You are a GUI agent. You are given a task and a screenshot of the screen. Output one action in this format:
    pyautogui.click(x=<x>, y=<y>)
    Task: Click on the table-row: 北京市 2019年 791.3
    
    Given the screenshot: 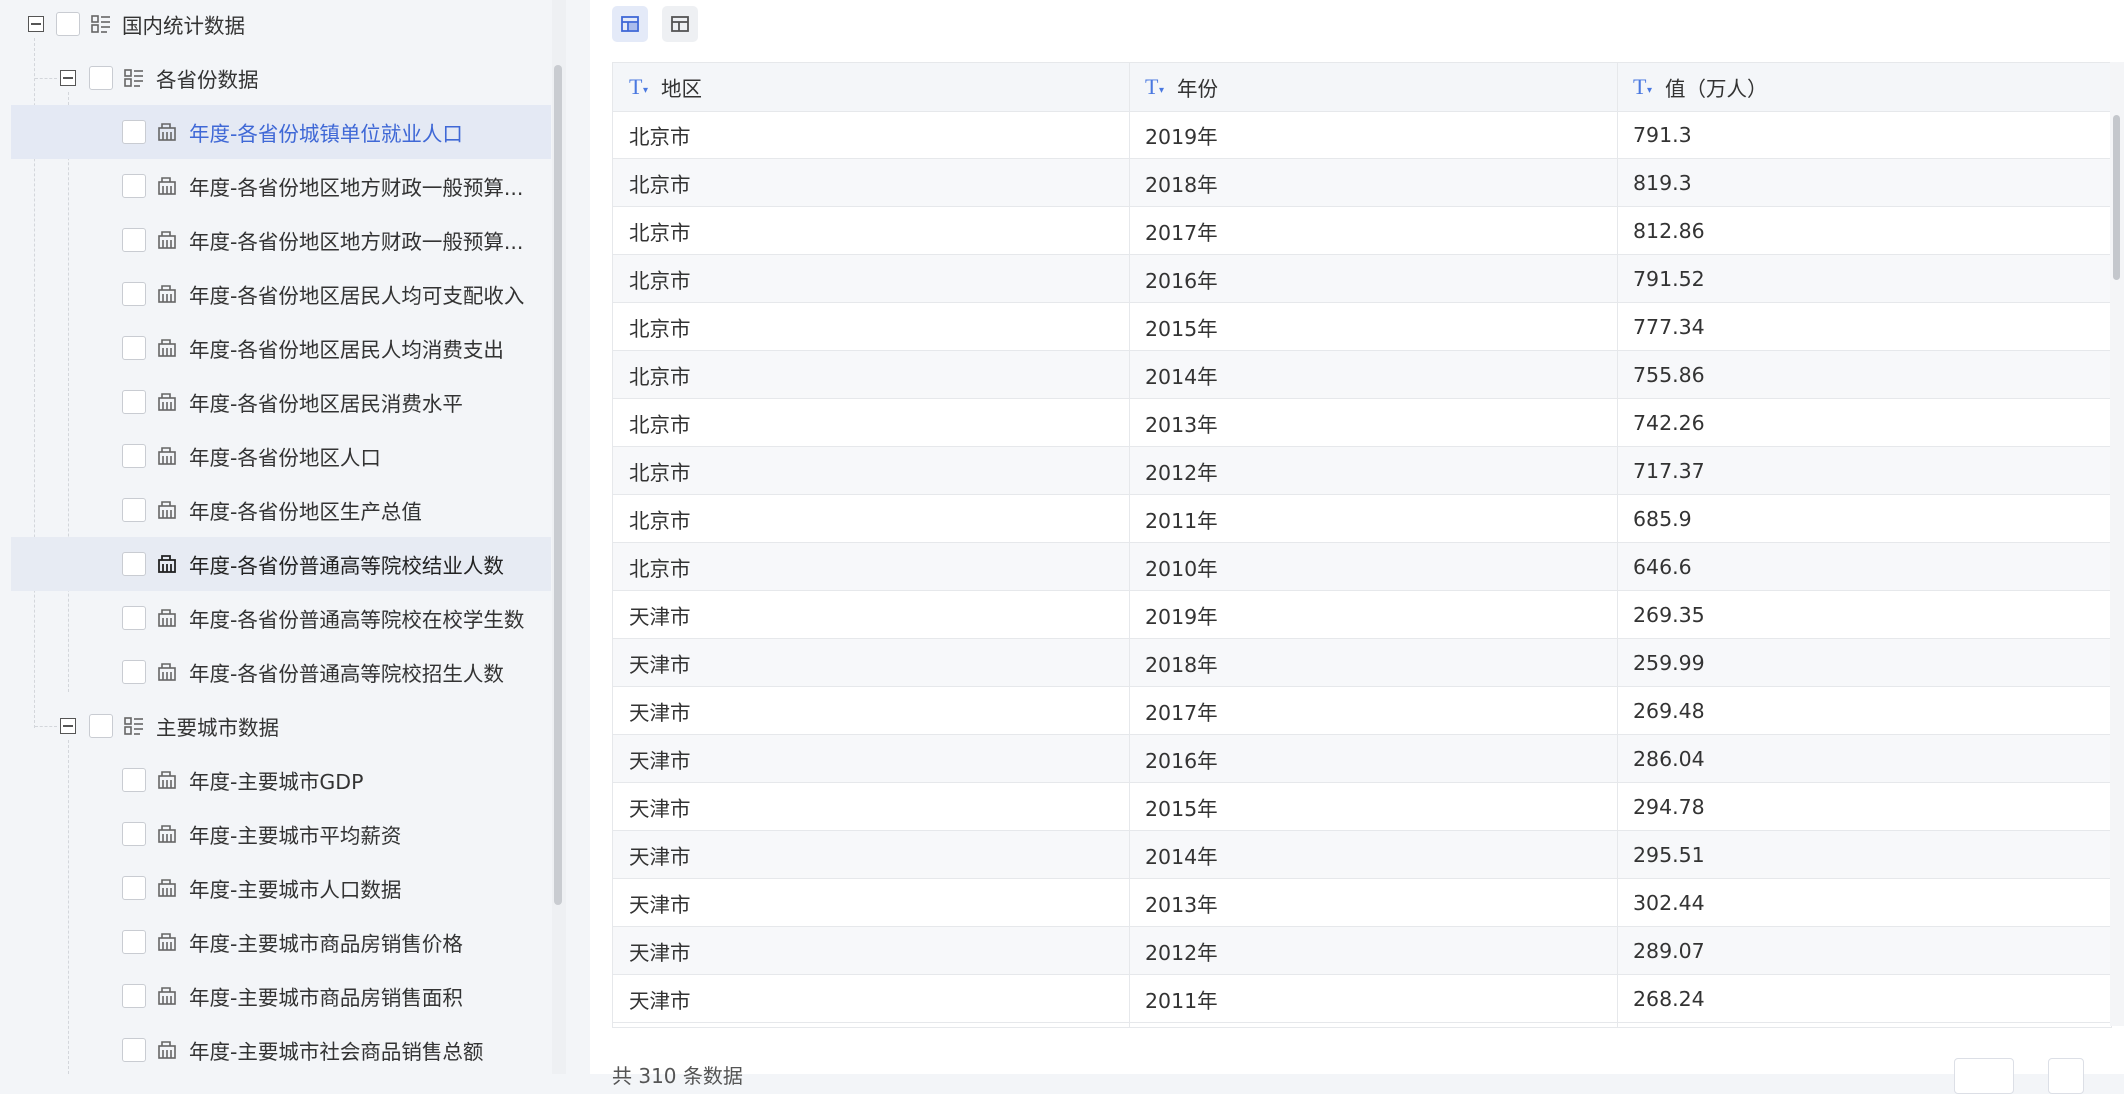 What is the action you would take?
    pyautogui.click(x=1362, y=135)
    